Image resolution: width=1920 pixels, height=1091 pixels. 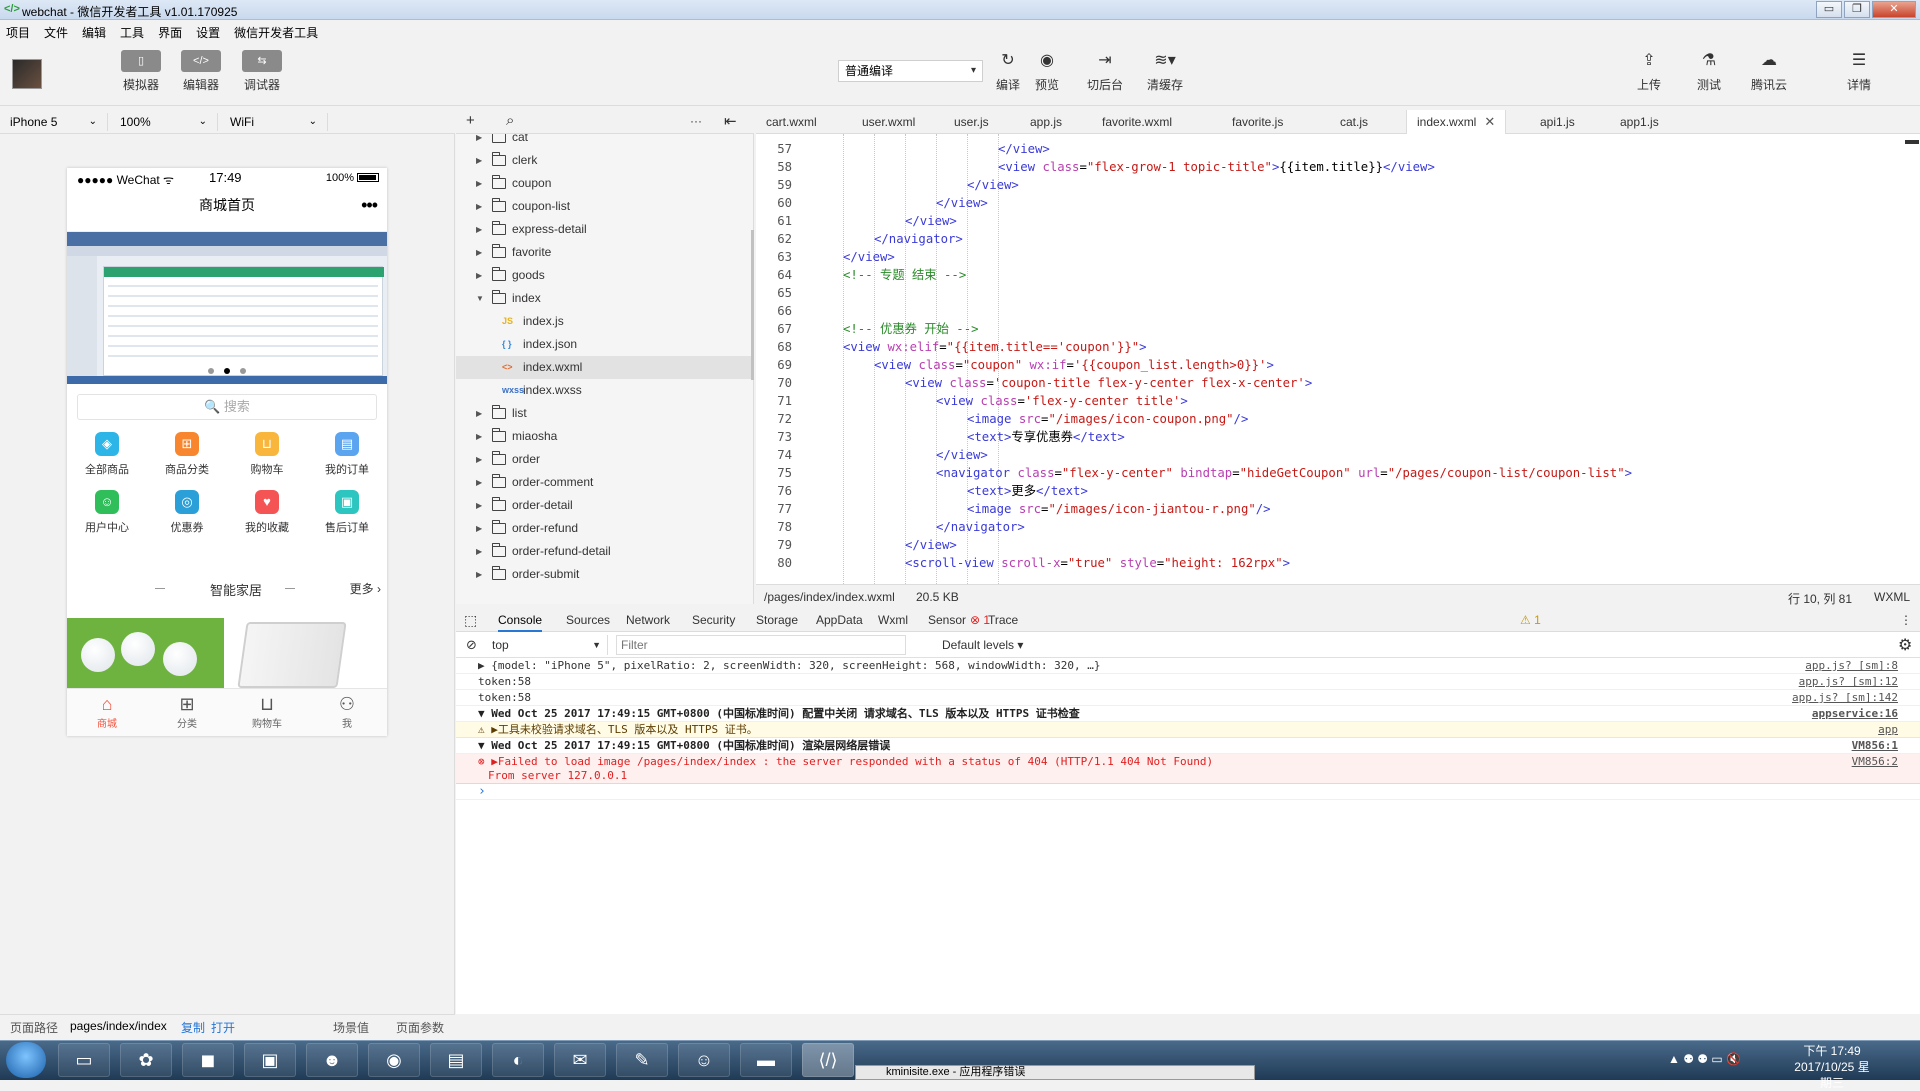 I want to click on console-source-link: appservice:16, so click(x=1855, y=713).